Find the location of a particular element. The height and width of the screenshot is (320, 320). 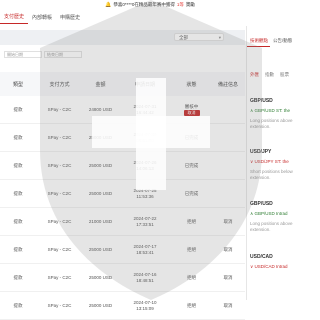

history-tabs: 支付歷史 內部轉帳 申購歷史 is located at coordinates (122, 17).